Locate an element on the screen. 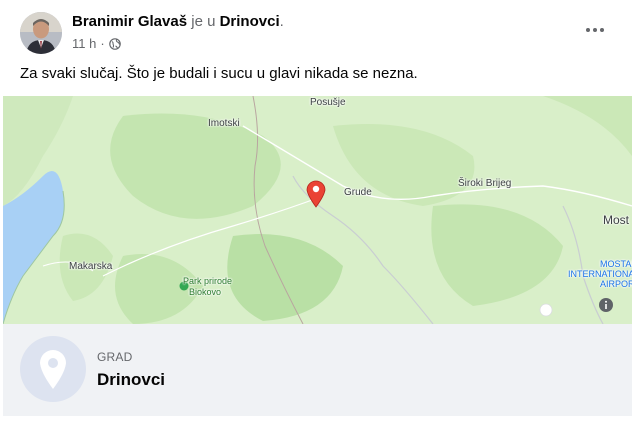 The height and width of the screenshot is (421, 632). map-label-airport-line3: AIRPORT is located at coordinates (616, 284).